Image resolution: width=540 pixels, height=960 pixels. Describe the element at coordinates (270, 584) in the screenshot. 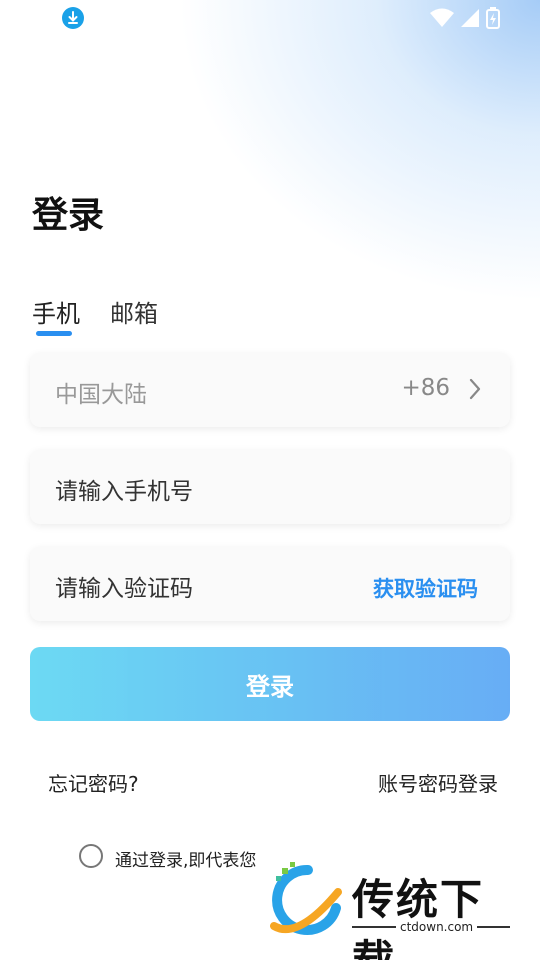

I see `code-input: 请输入验证码 获取验证码` at that location.